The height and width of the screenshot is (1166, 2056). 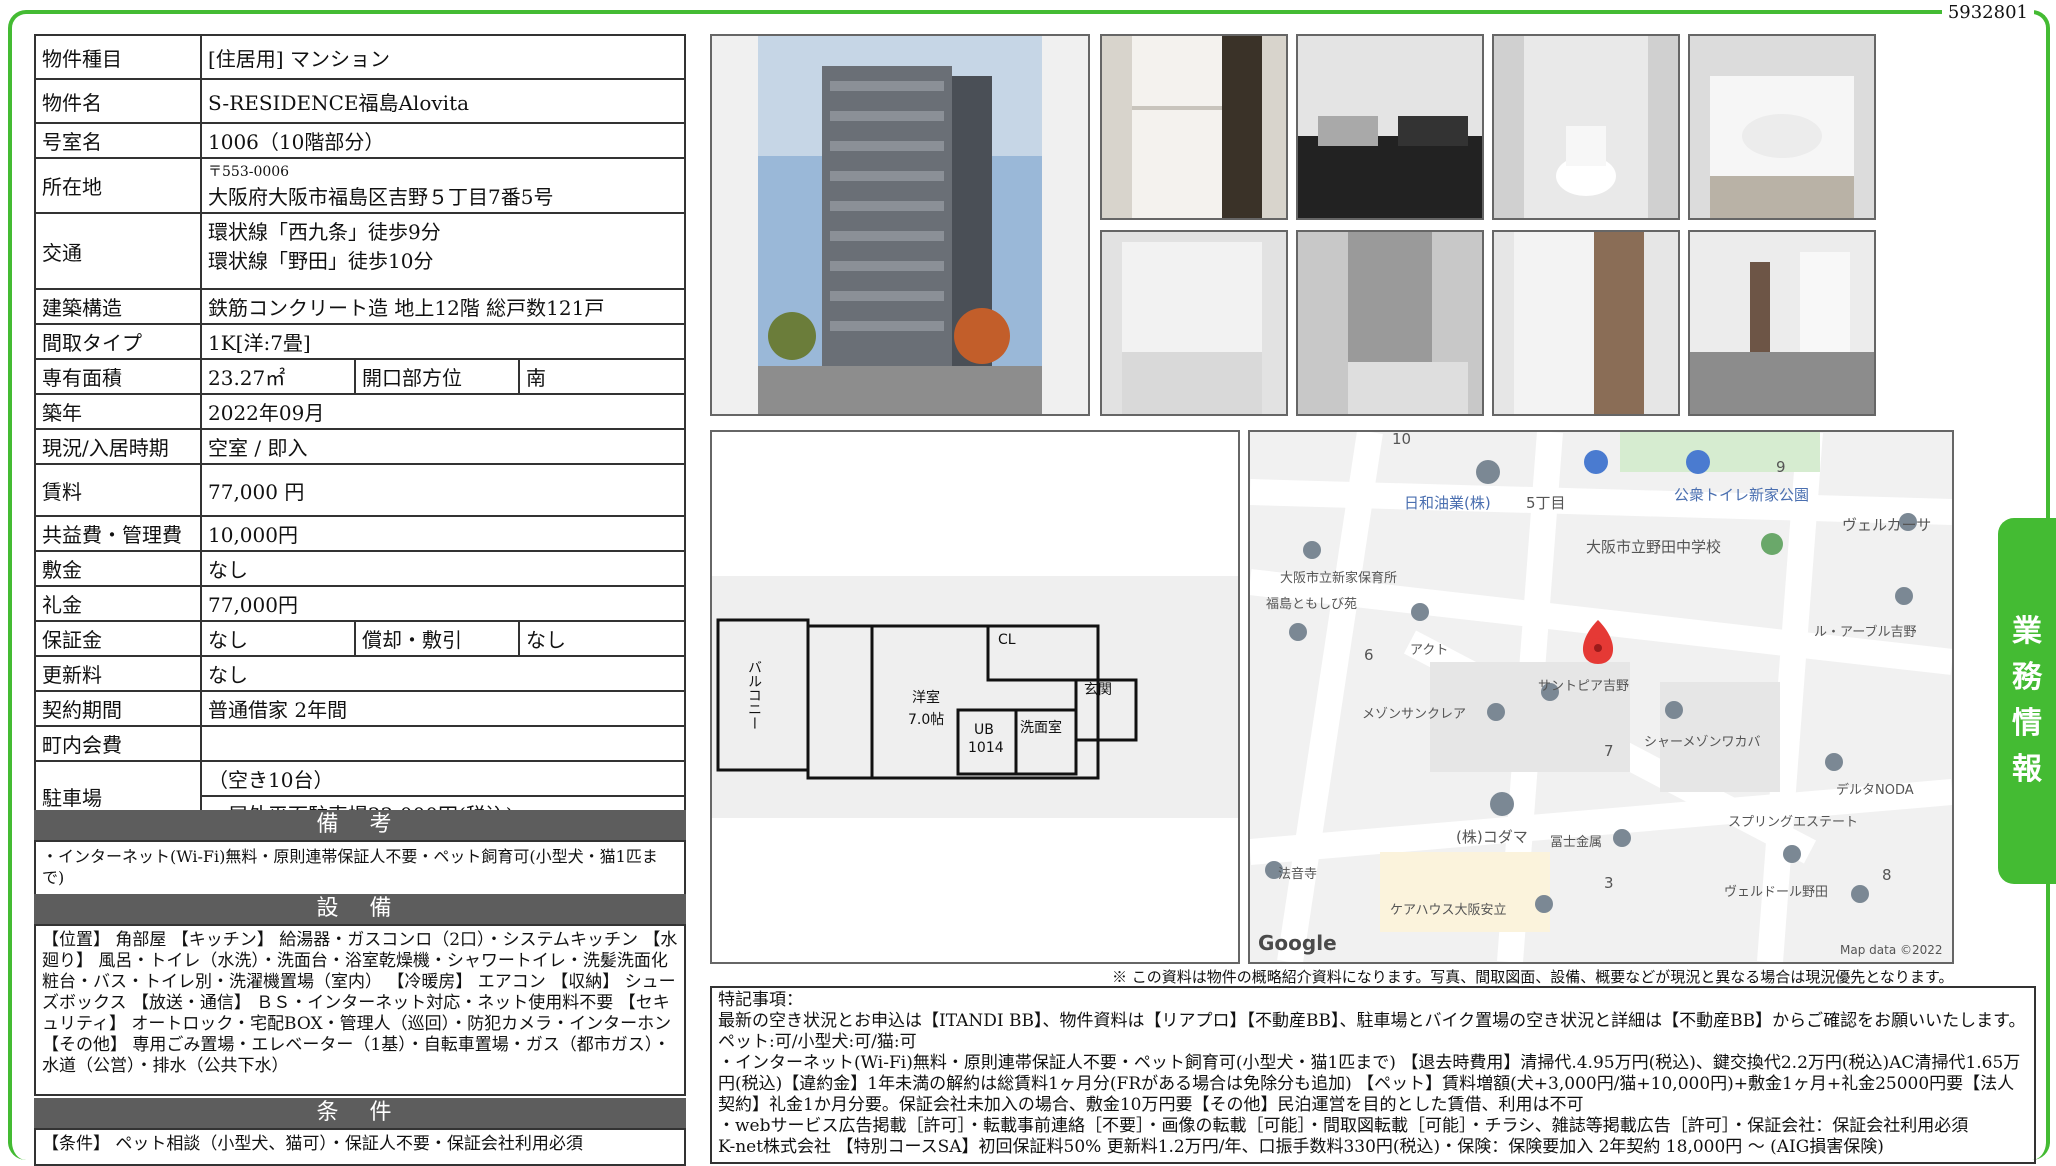 I want to click on community-fee-label: 町内会費, so click(x=118, y=743).